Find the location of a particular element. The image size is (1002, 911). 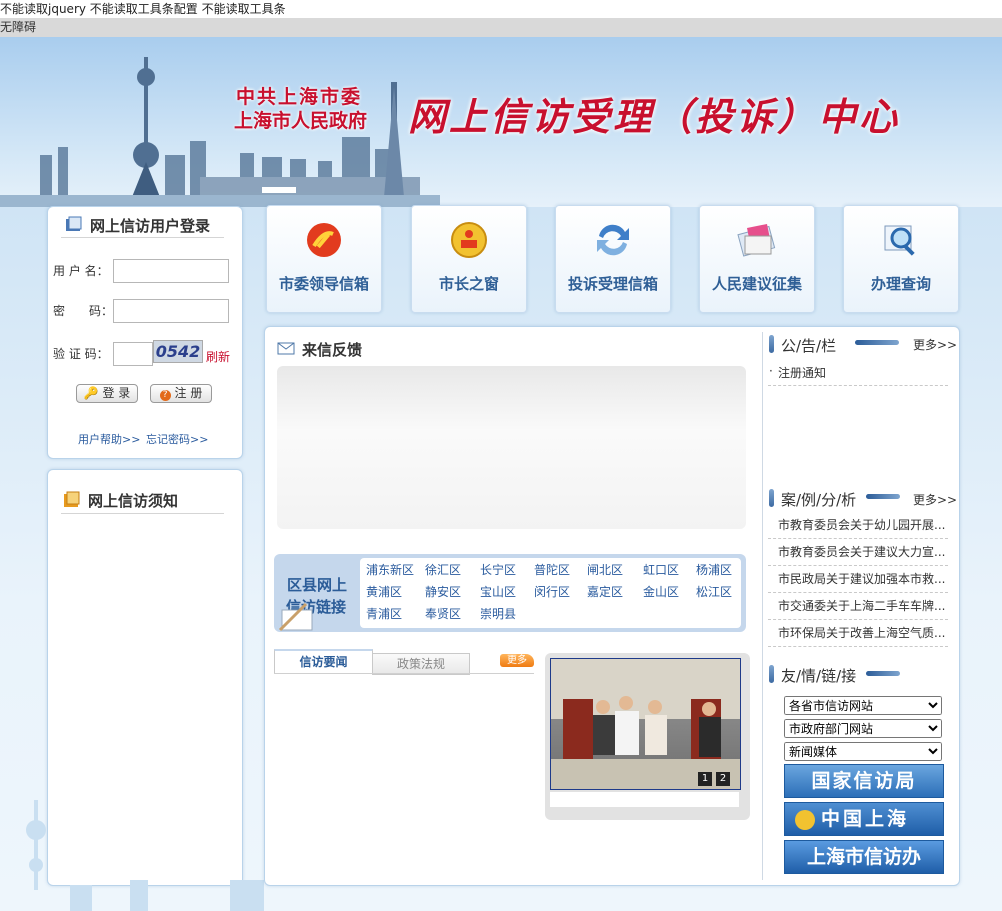

nav-mayor-window: 市长之窗 is located at coordinates (469, 259).